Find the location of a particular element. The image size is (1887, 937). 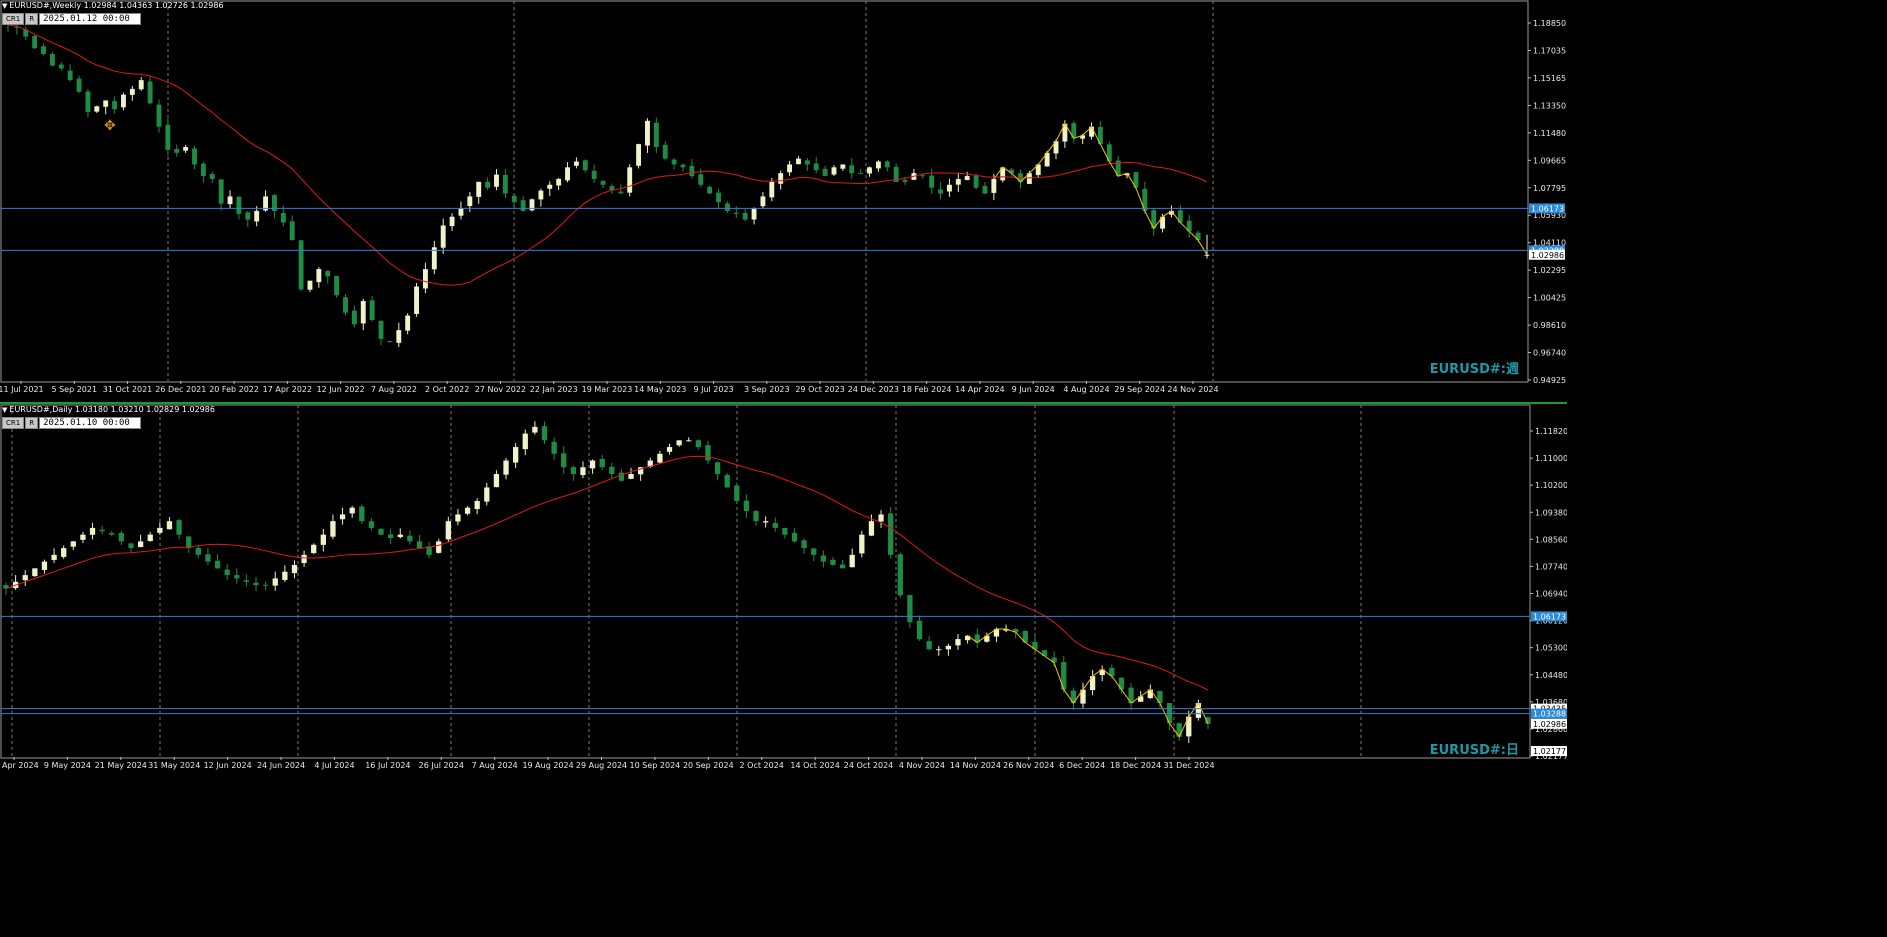

price-label: 1.17035 is located at coordinates (1549, 50).